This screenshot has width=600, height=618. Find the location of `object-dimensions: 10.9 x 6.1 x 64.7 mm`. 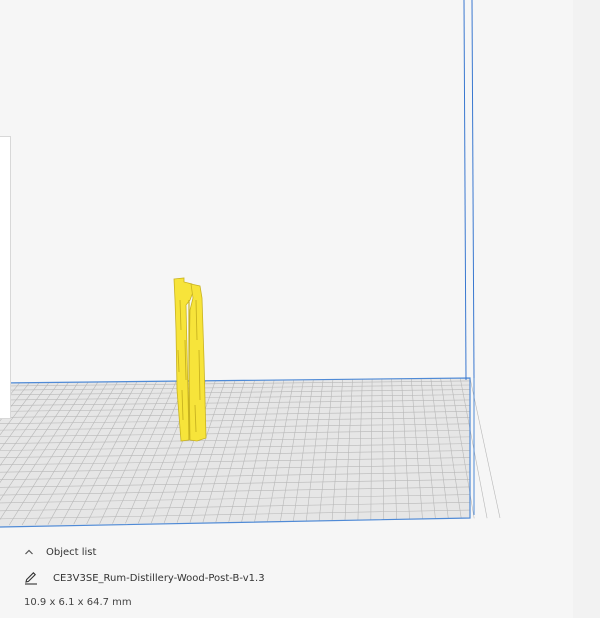

object-dimensions: 10.9 x 6.1 x 64.7 mm is located at coordinates (78, 602).